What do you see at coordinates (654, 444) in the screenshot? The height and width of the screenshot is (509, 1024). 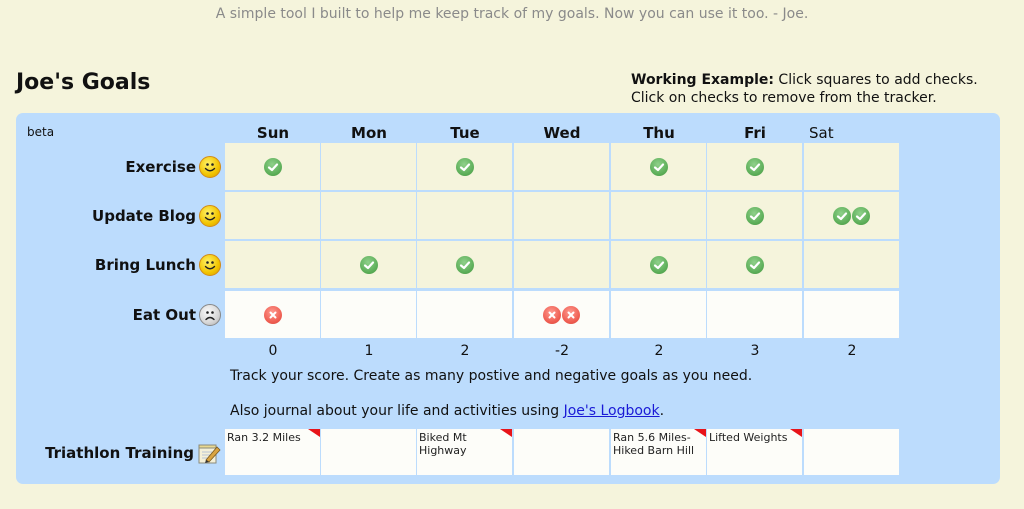 I see `log-entry-text: Ran 5.6 Miles- Hiked Barn Hill` at bounding box center [654, 444].